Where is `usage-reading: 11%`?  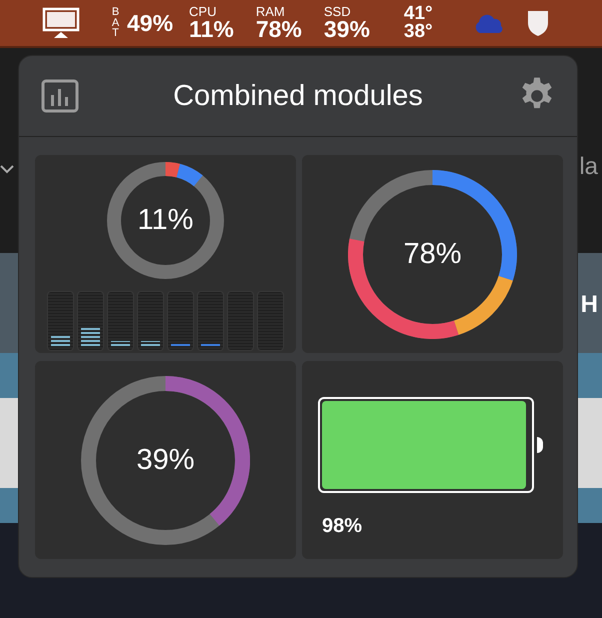
usage-reading: 11% is located at coordinates (166, 220).